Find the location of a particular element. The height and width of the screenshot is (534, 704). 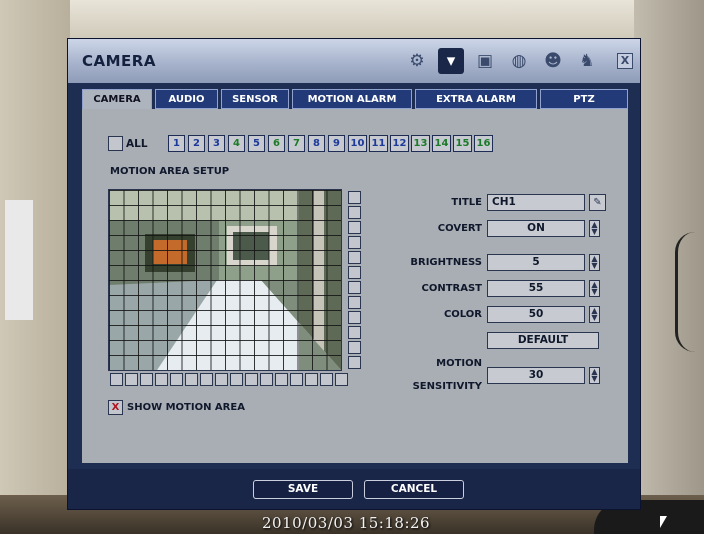

motion-grid is located at coordinates (225, 280).